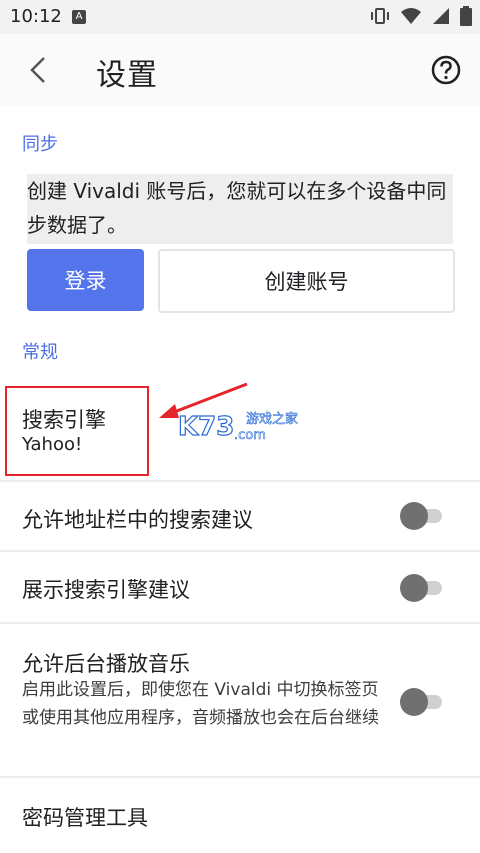  I want to click on sync-section-header: 同步, so click(40, 144).